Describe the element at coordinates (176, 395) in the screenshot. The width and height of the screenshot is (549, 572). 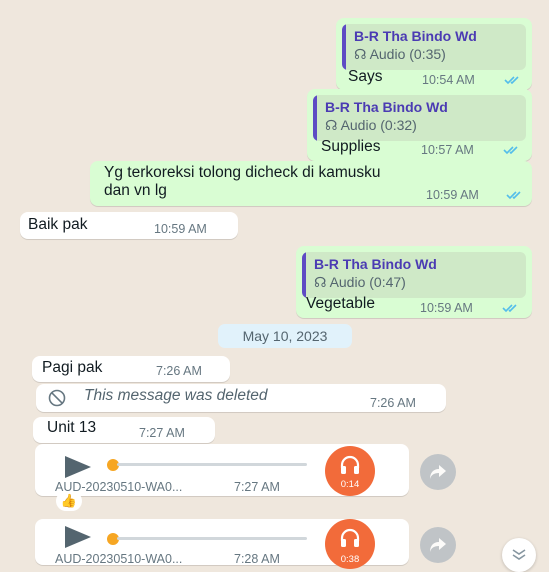
I see `deleted-message-text: This message was deleted` at that location.